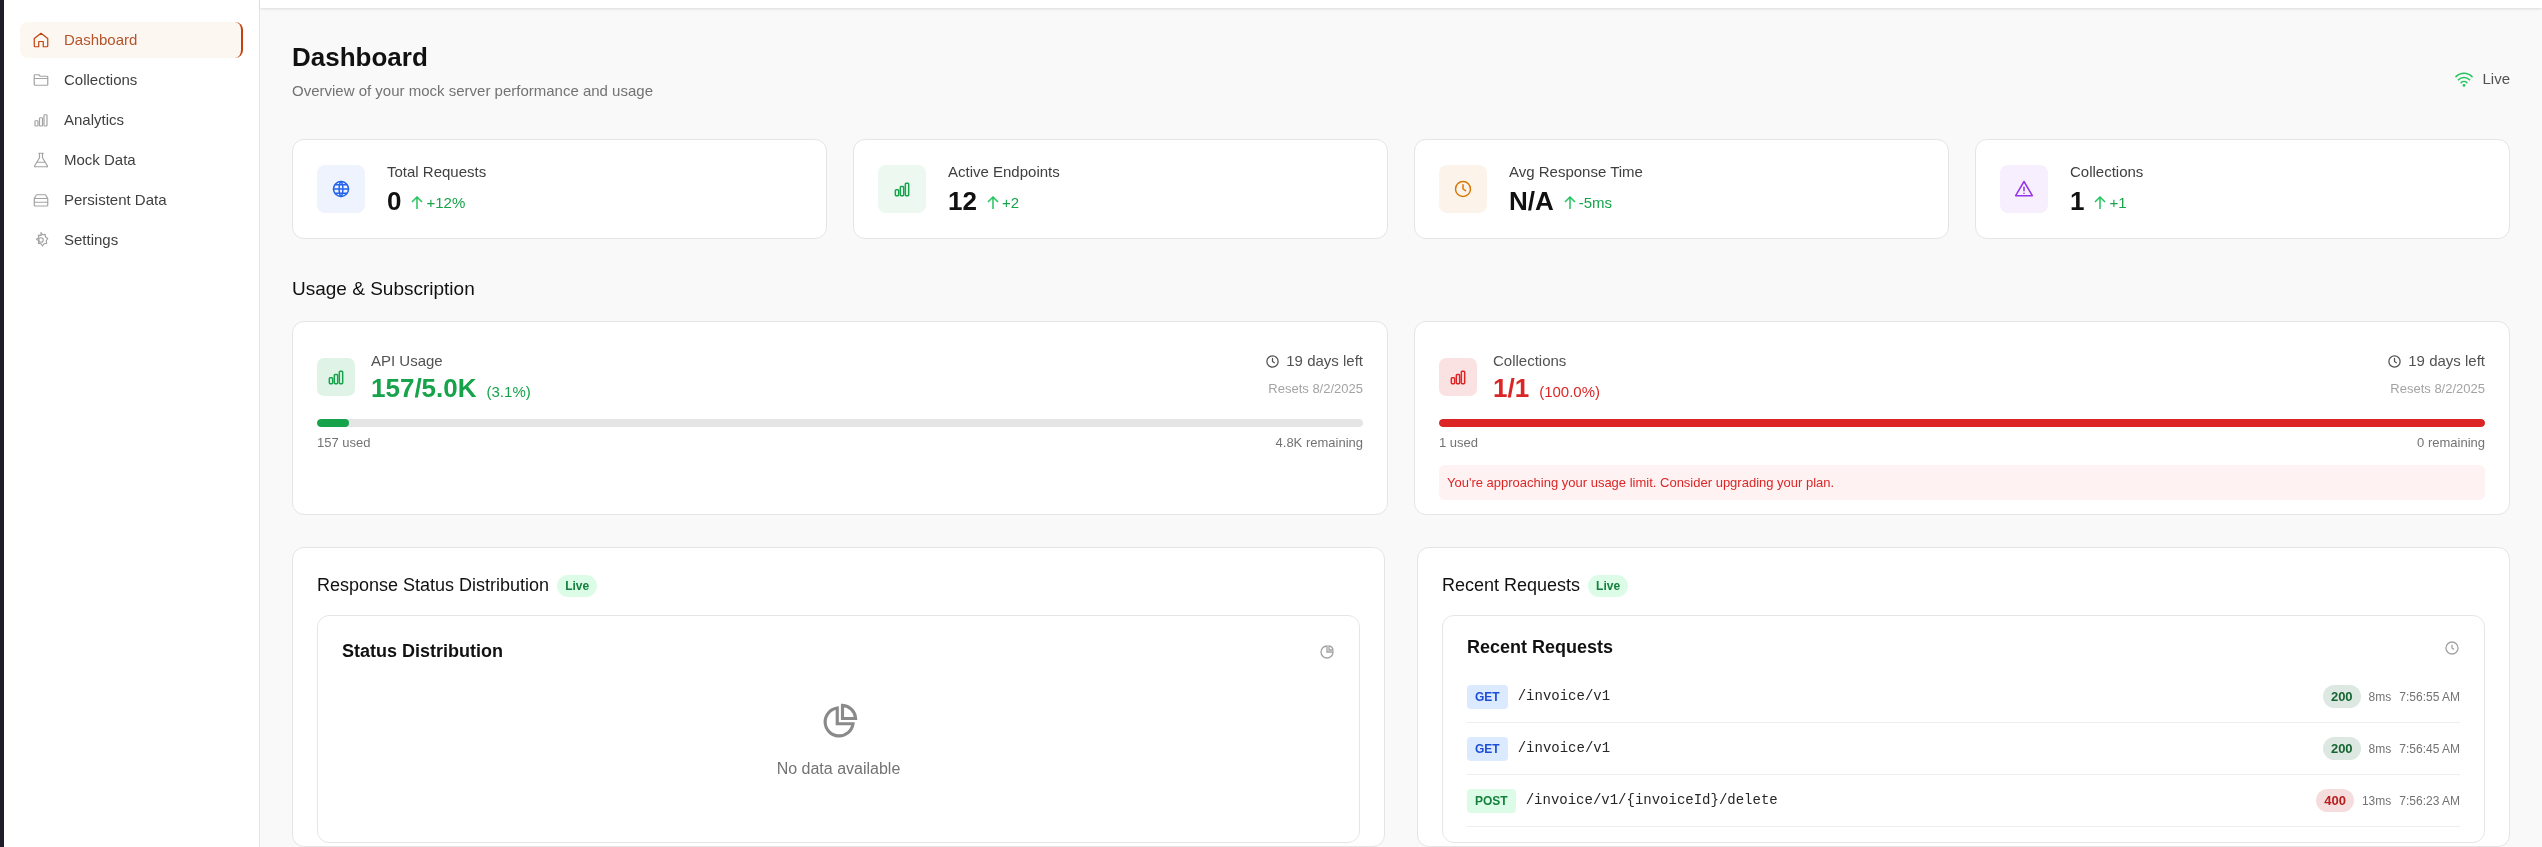 This screenshot has height=847, width=2542. What do you see at coordinates (131, 80) in the screenshot?
I see `sidebar-item: Collections` at bounding box center [131, 80].